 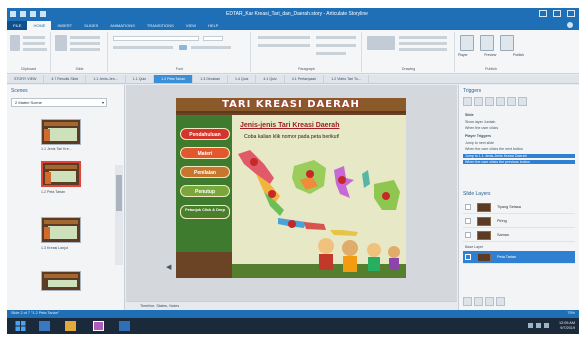 I want to click on close-button, so click(x=571, y=13).